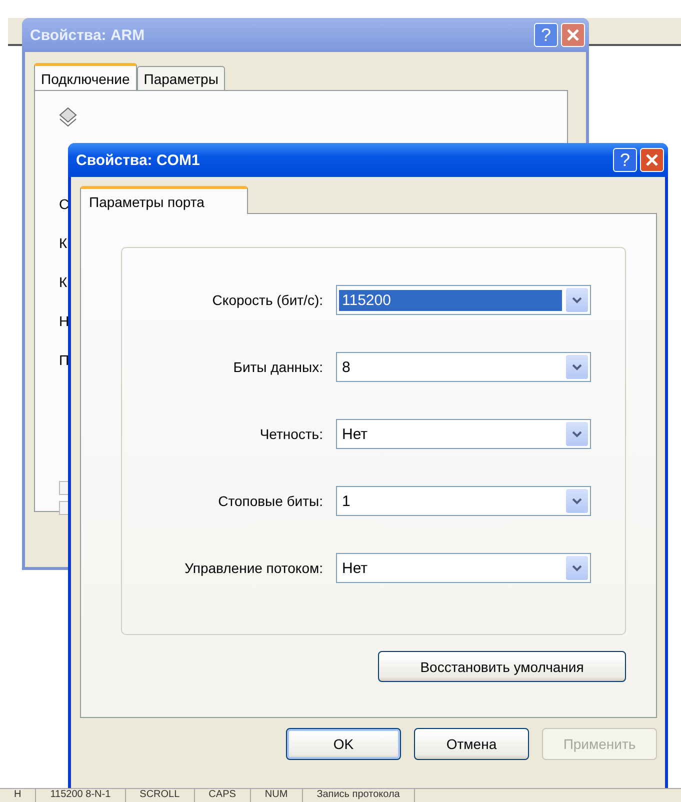 The height and width of the screenshot is (802, 681). I want to click on field-label: Н, so click(64, 321).